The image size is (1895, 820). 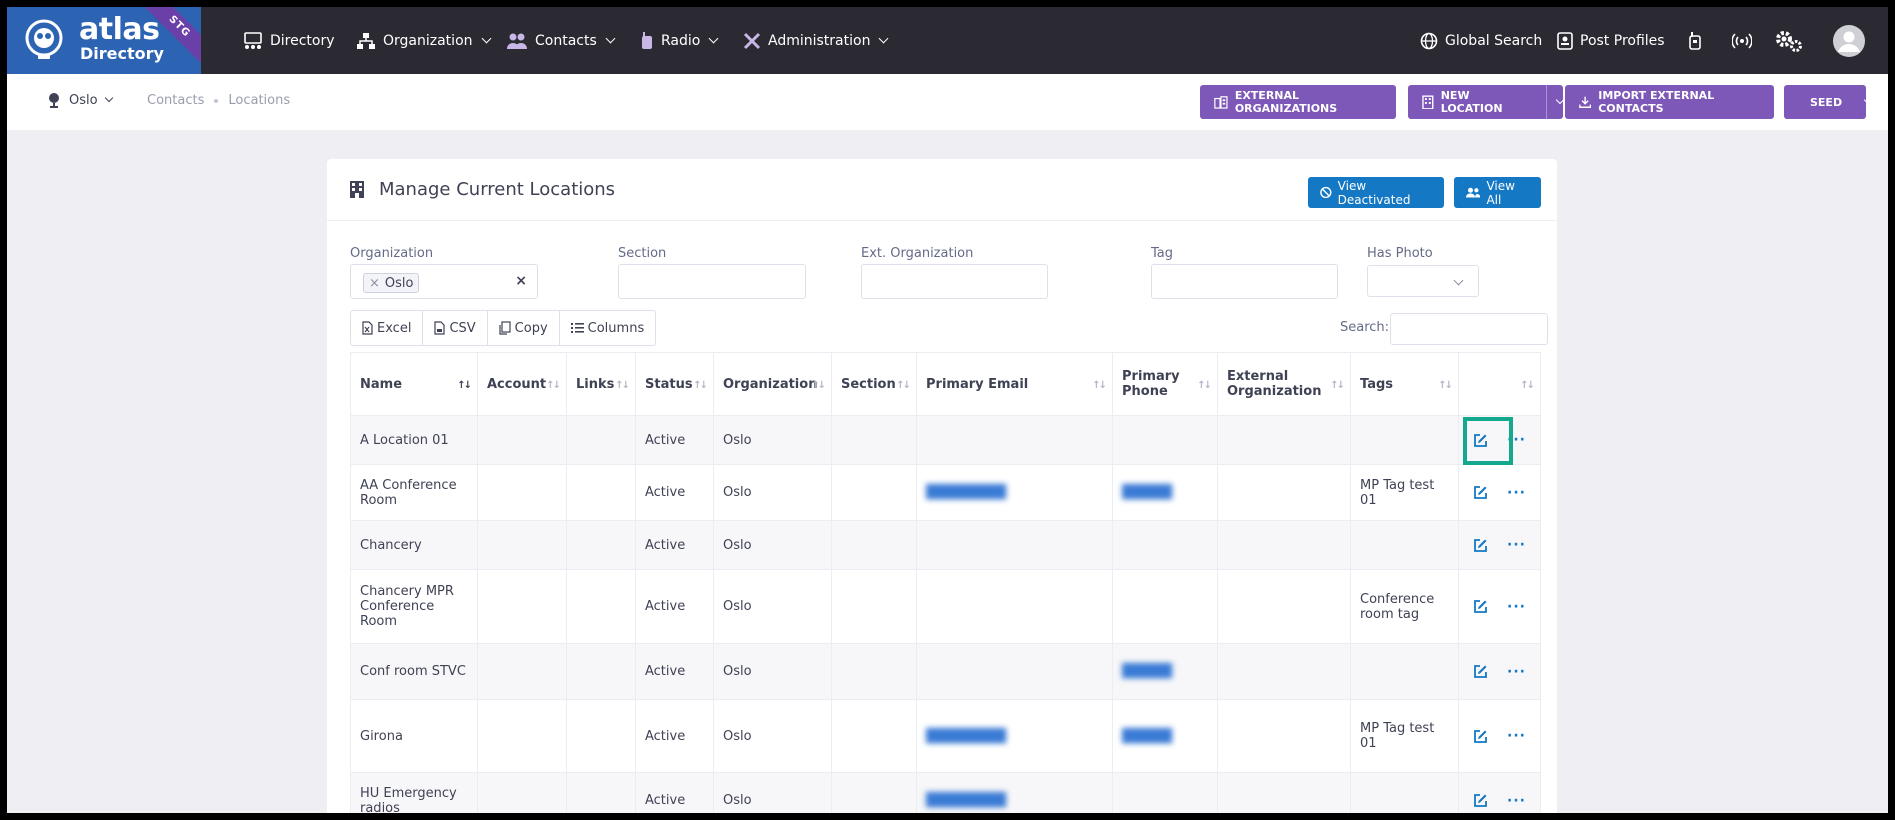 I want to click on cell-primary-email, so click(x=1014, y=440).